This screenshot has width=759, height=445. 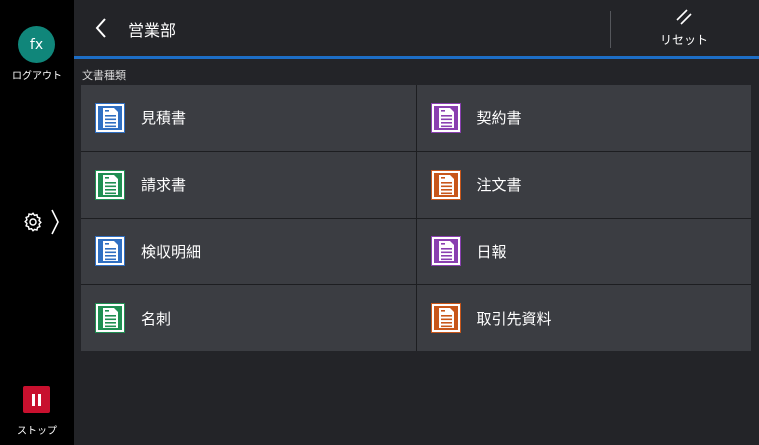 What do you see at coordinates (583, 251) in the screenshot?
I see `doc-type-button: 日報` at bounding box center [583, 251].